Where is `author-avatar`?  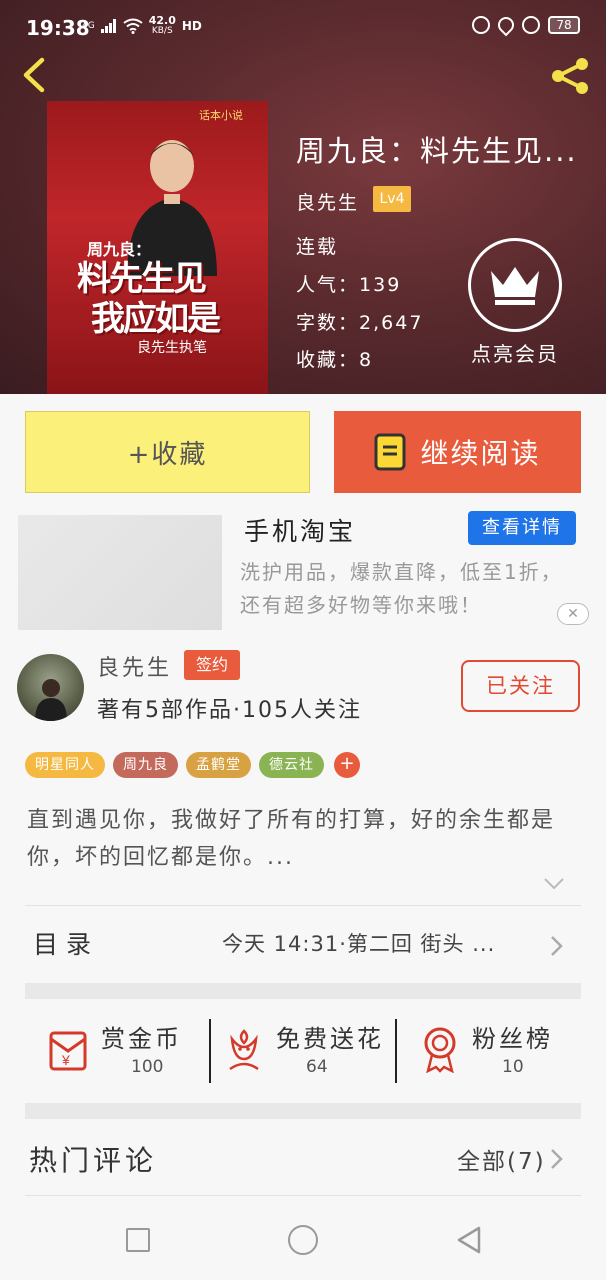 author-avatar is located at coordinates (50, 687).